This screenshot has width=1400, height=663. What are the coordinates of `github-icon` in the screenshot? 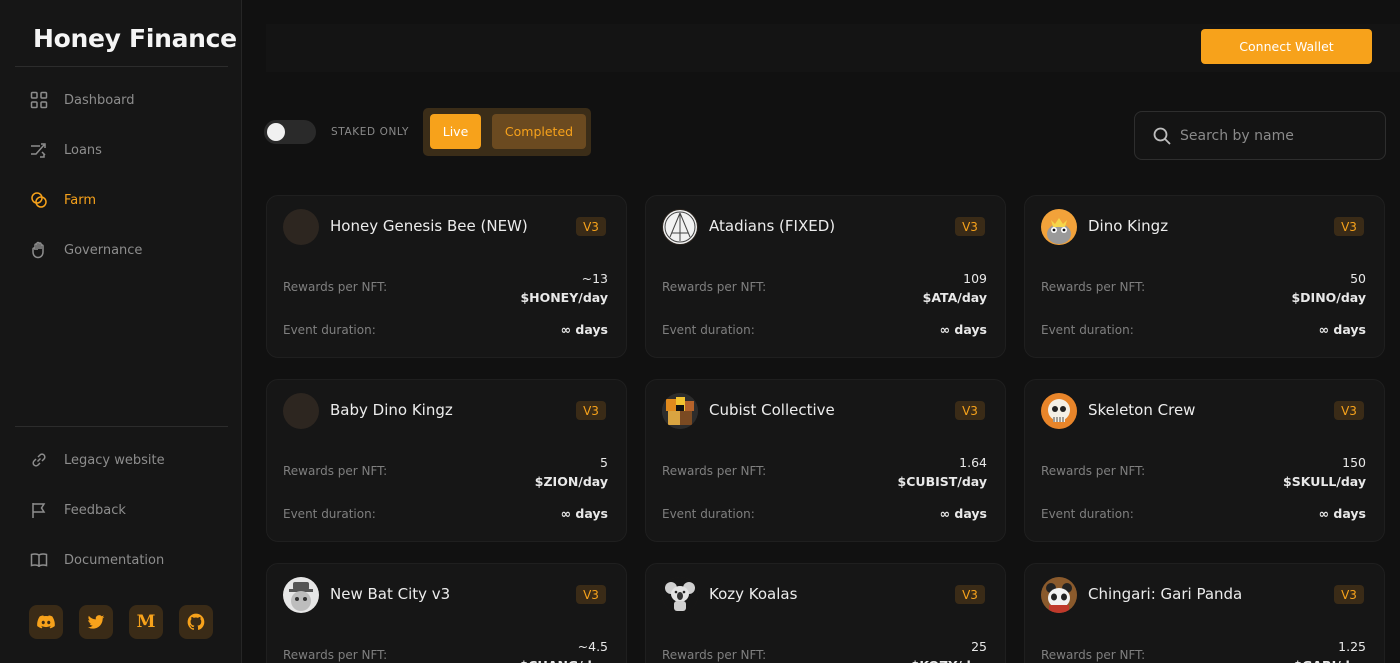 It's located at (196, 621).